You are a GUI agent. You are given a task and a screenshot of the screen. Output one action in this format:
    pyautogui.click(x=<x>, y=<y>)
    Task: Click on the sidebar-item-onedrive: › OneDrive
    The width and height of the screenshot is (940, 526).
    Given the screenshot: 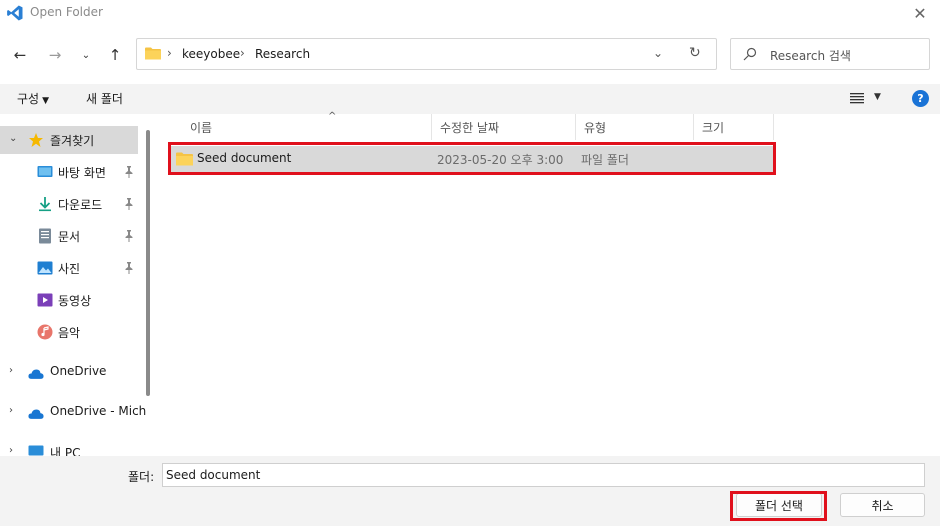 What is the action you would take?
    pyautogui.click(x=69, y=372)
    